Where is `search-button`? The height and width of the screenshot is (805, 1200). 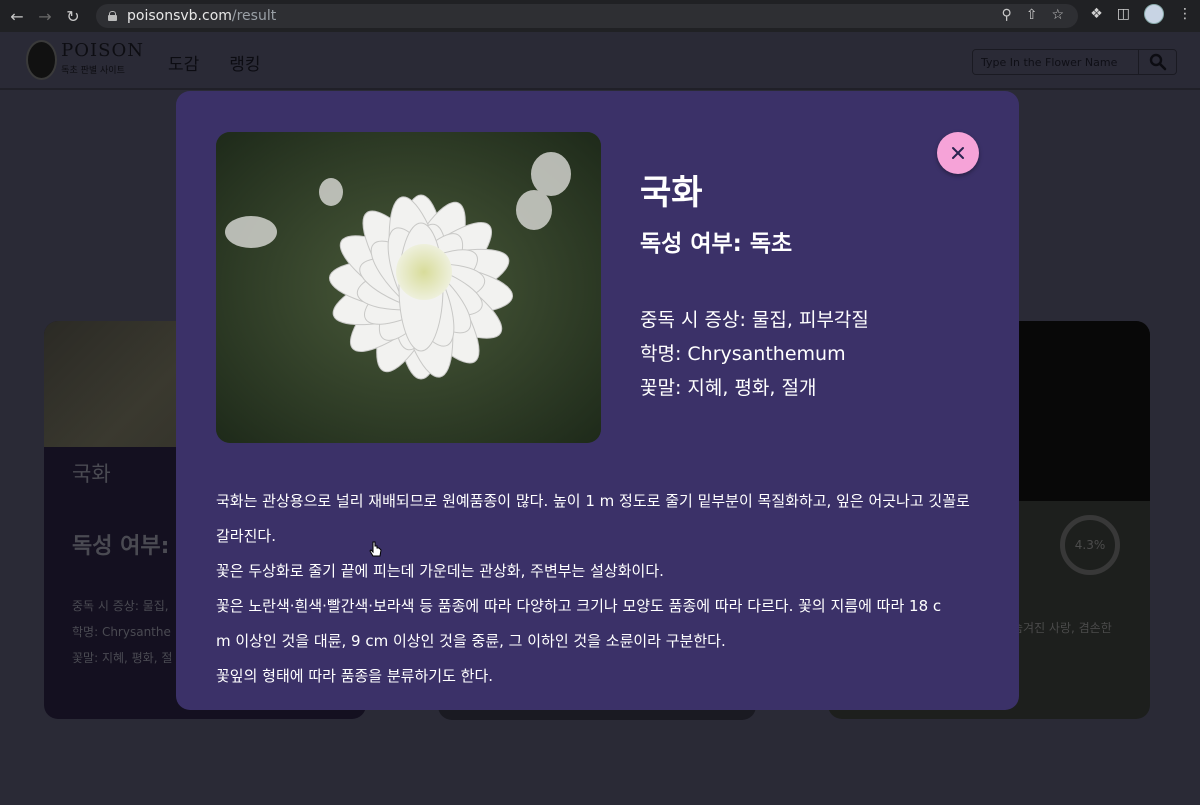
search-button is located at coordinates (1157, 62).